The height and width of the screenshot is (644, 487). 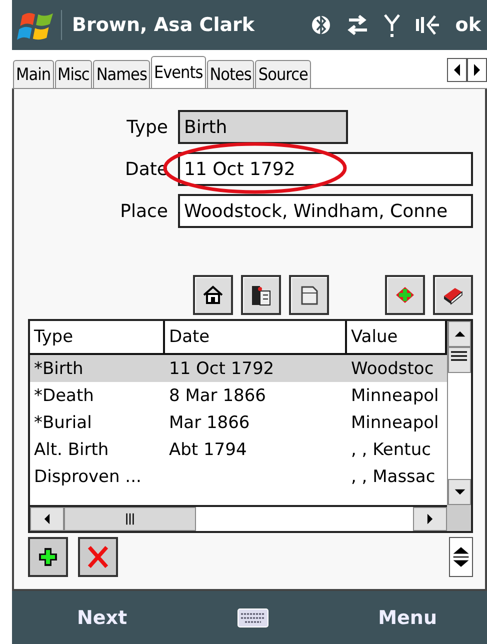 I want to click on right-arrow-icon, so click(x=477, y=70).